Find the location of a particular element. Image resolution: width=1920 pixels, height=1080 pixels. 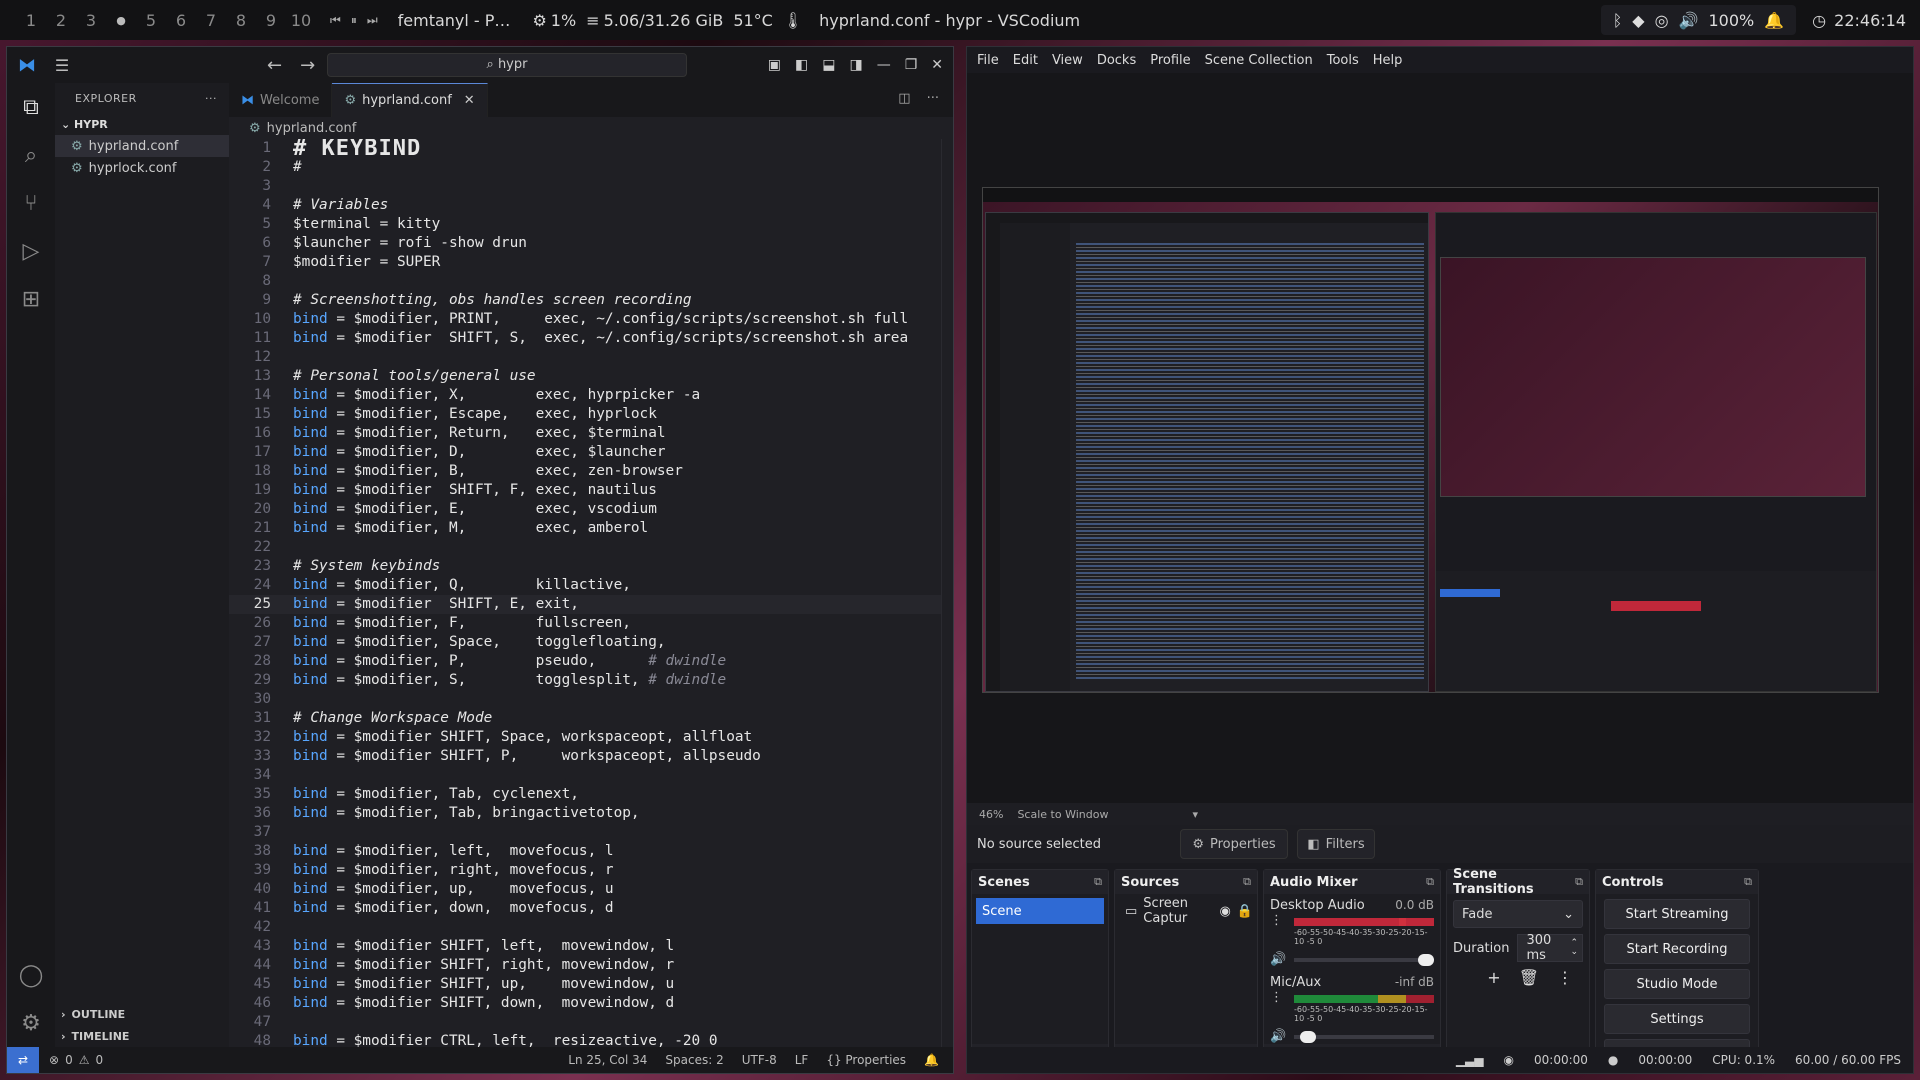

language-mode: {} Properties is located at coordinates (866, 1060).